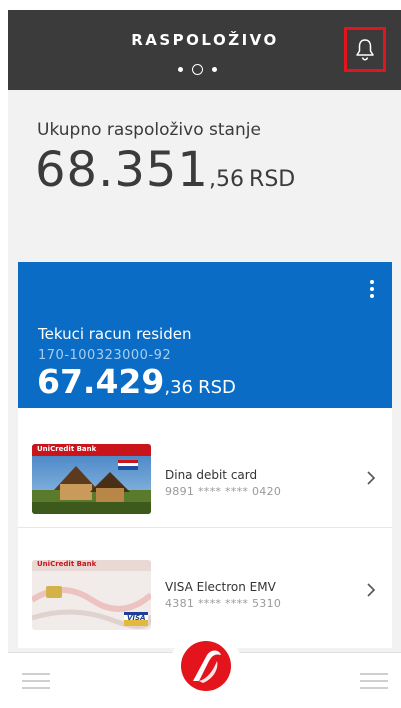 Image resolution: width=401 pixels, height=708 pixels. I want to click on visa-card-image: UniCredit Bank VISA, so click(91, 595).